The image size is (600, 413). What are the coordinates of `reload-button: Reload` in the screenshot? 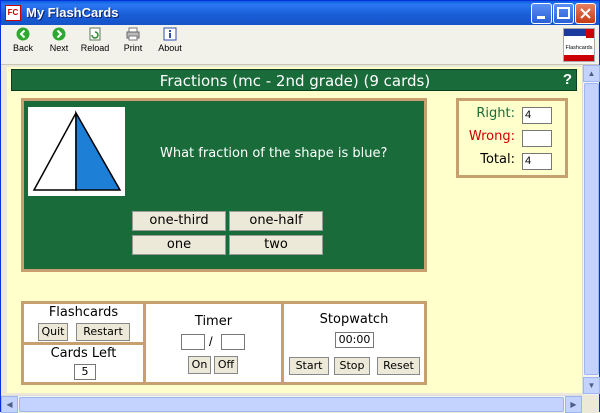 It's located at (95, 45).